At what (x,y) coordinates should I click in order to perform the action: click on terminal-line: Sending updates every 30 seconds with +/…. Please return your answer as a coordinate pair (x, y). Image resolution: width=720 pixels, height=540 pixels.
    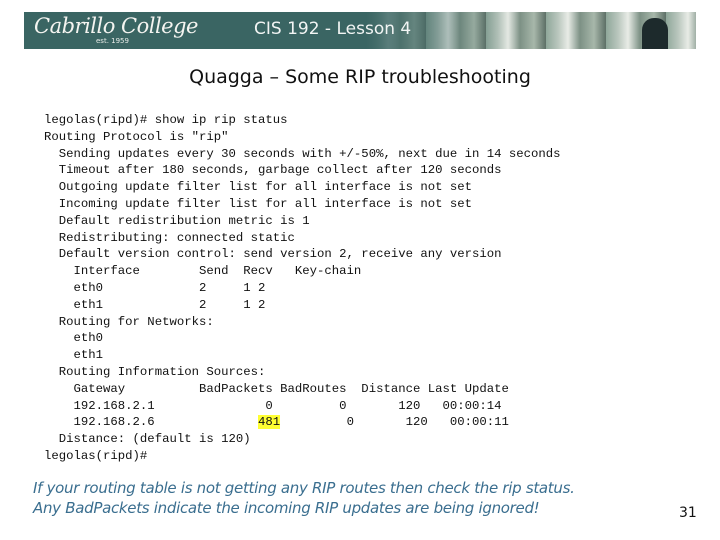
    Looking at the image, I should click on (302, 153).